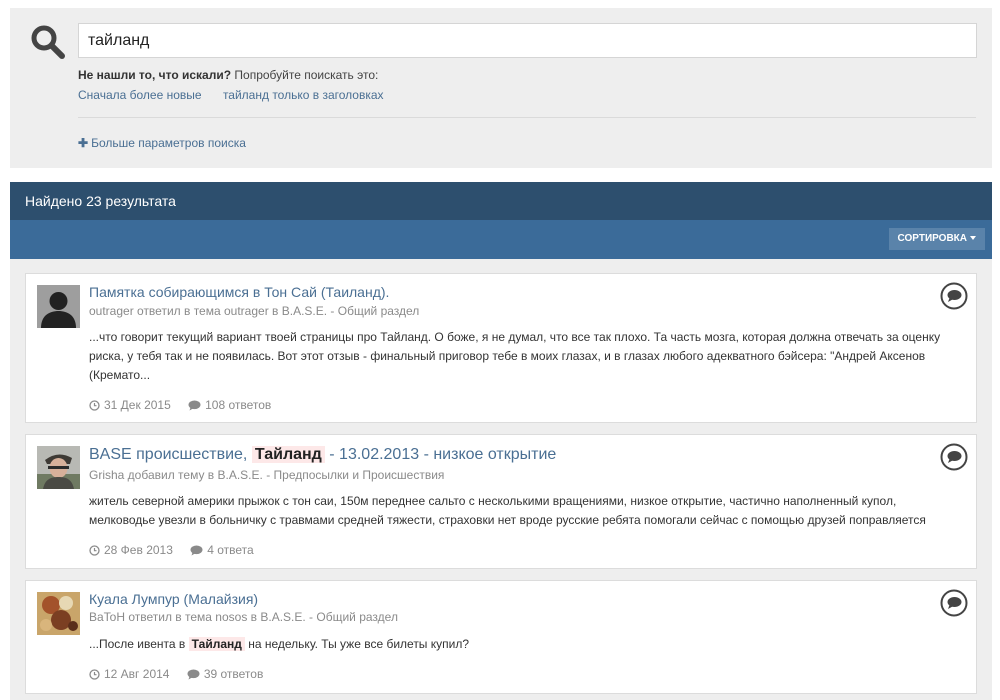  I want to click on hint-bold: Не нашли то, что искали?, so click(155, 75).